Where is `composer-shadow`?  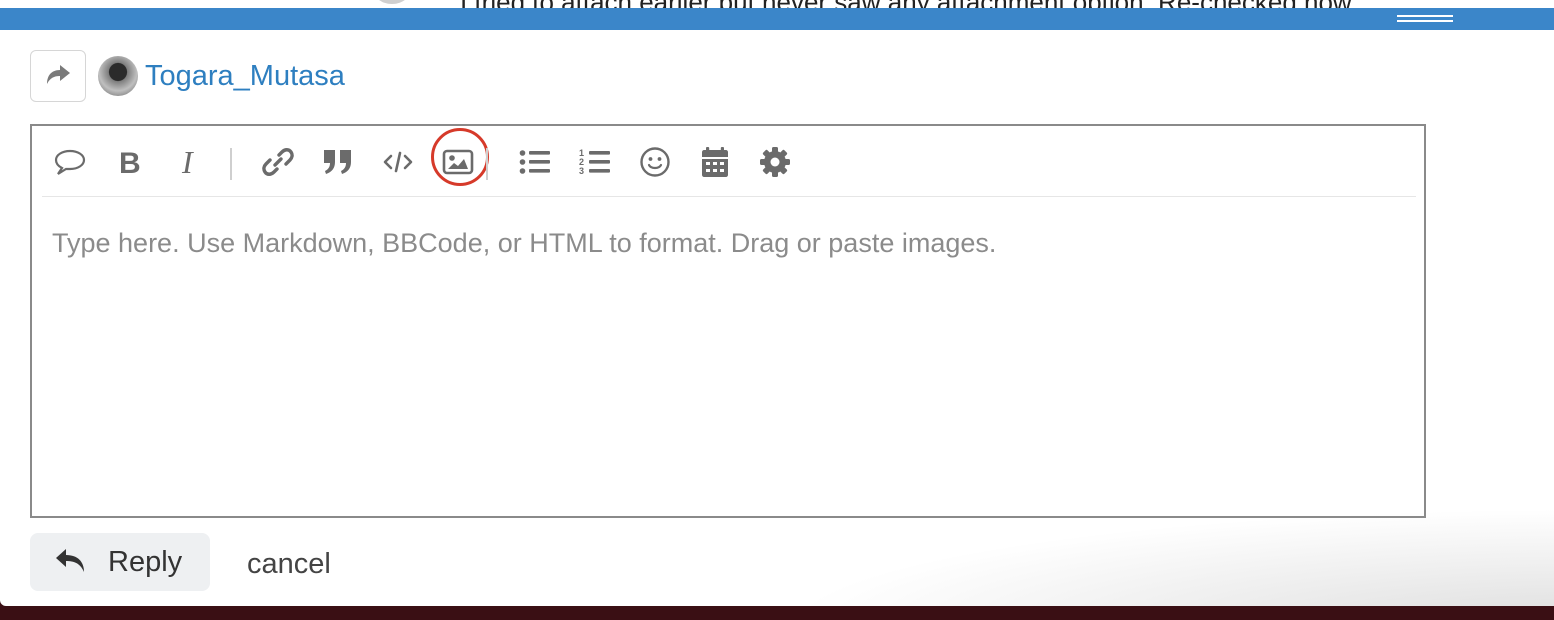 composer-shadow is located at coordinates (1167, 557).